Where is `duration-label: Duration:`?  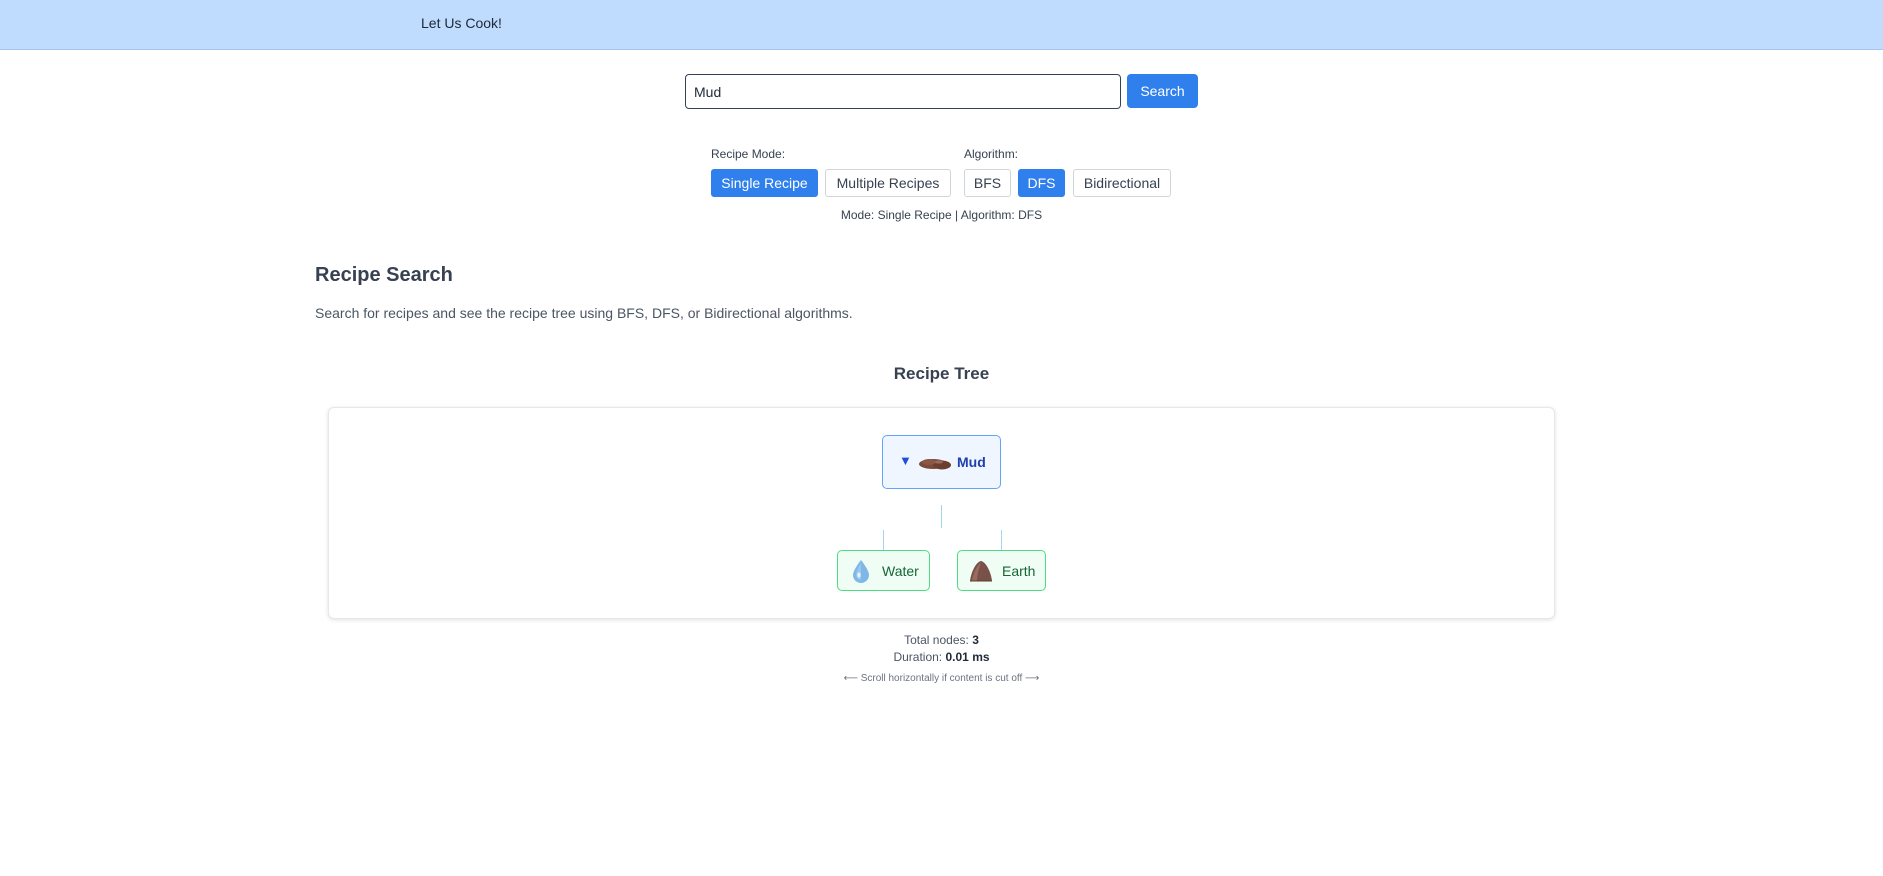
duration-label: Duration: is located at coordinates (918, 657).